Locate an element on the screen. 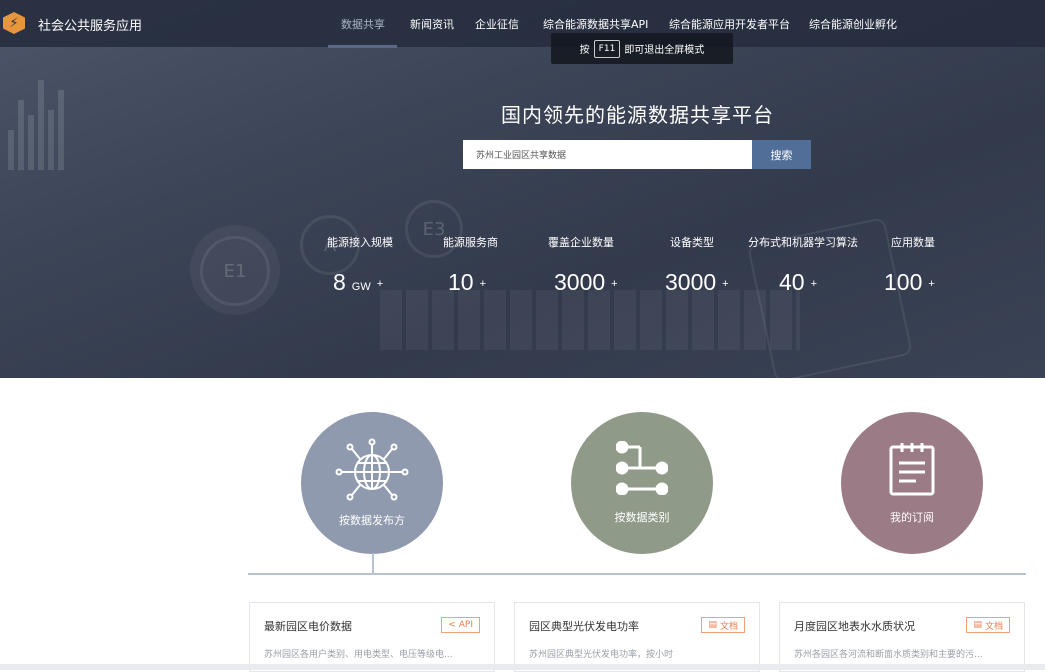  card-tag: < API is located at coordinates (460, 625).